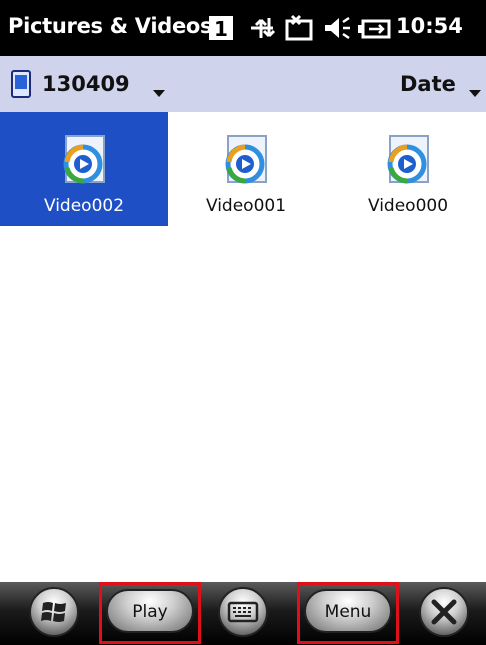 The height and width of the screenshot is (645, 486). Describe the element at coordinates (444, 612) in the screenshot. I see `close-button` at that location.